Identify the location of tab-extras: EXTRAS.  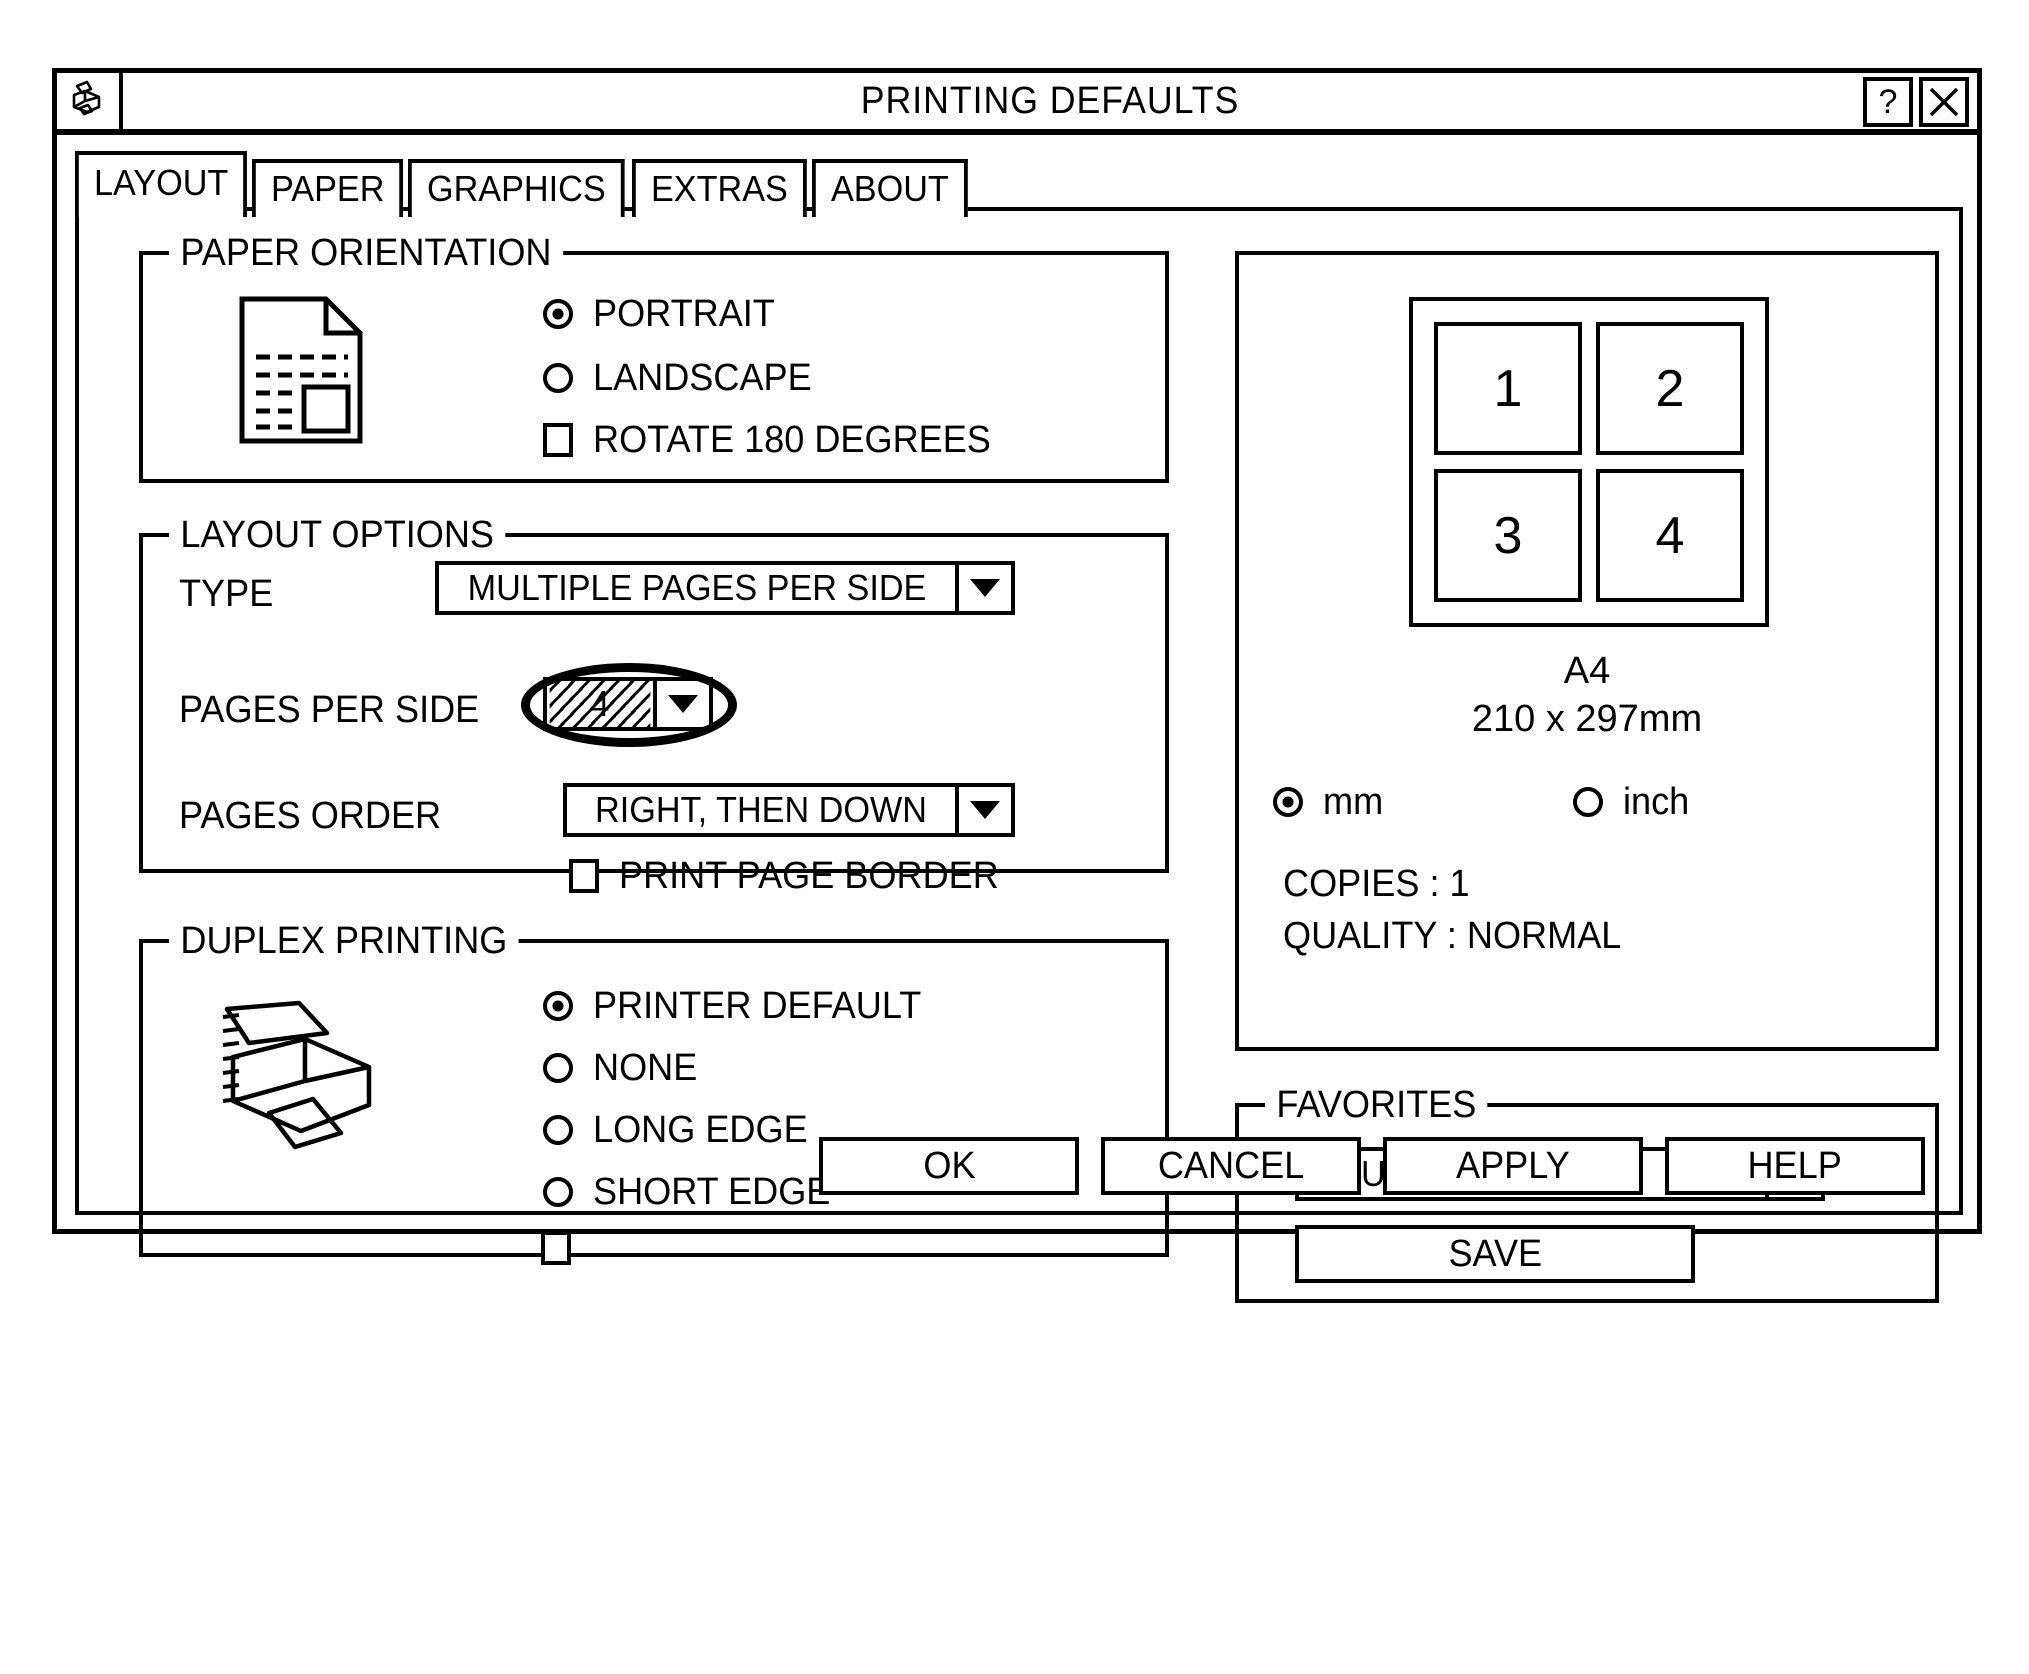
(719, 188).